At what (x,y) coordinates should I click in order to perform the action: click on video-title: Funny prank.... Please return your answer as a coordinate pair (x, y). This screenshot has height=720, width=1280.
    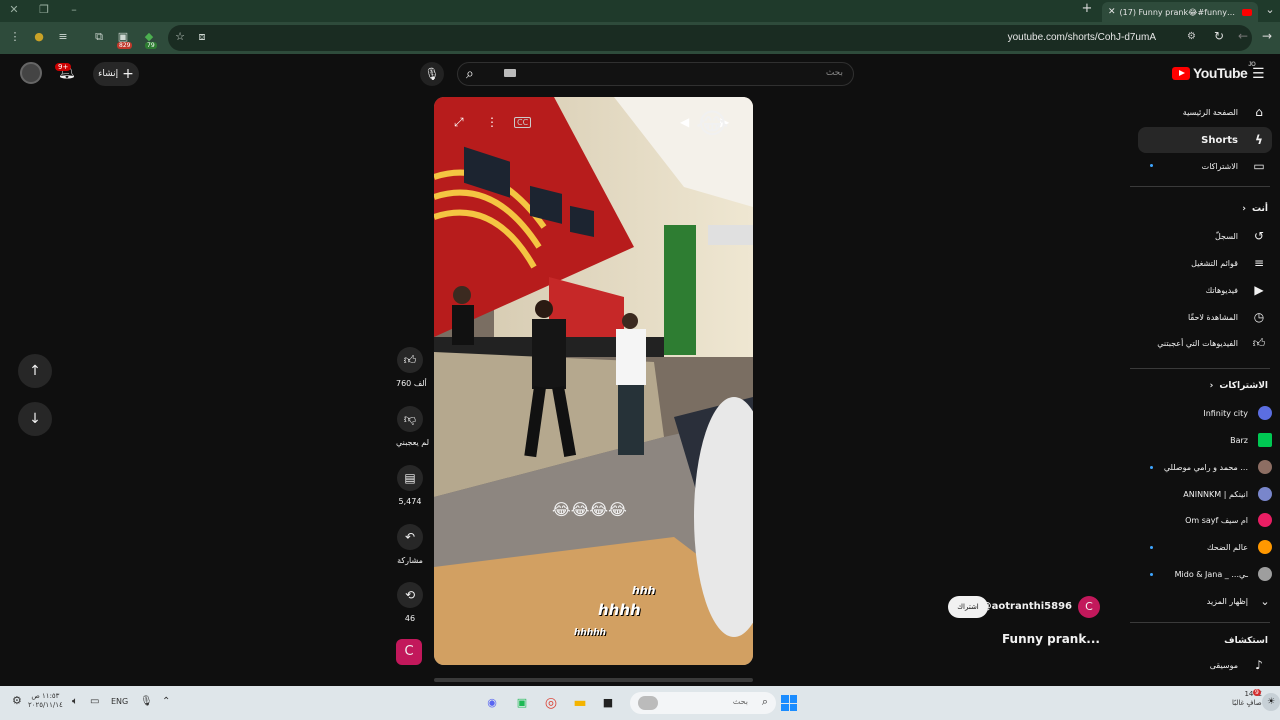
    Looking at the image, I should click on (1051, 639).